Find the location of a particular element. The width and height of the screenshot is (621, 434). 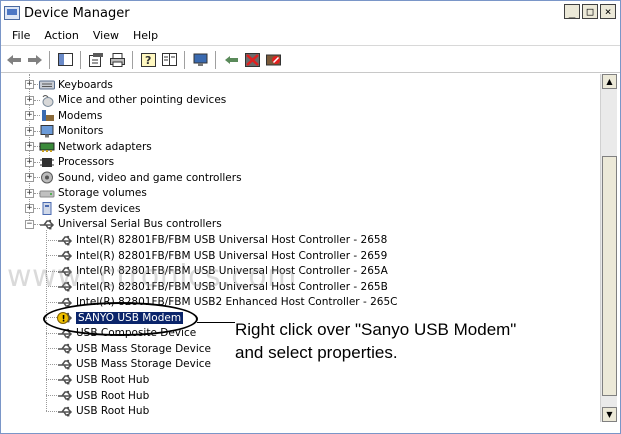

tree-category-keyboards: Keyboards is located at coordinates (76, 84).